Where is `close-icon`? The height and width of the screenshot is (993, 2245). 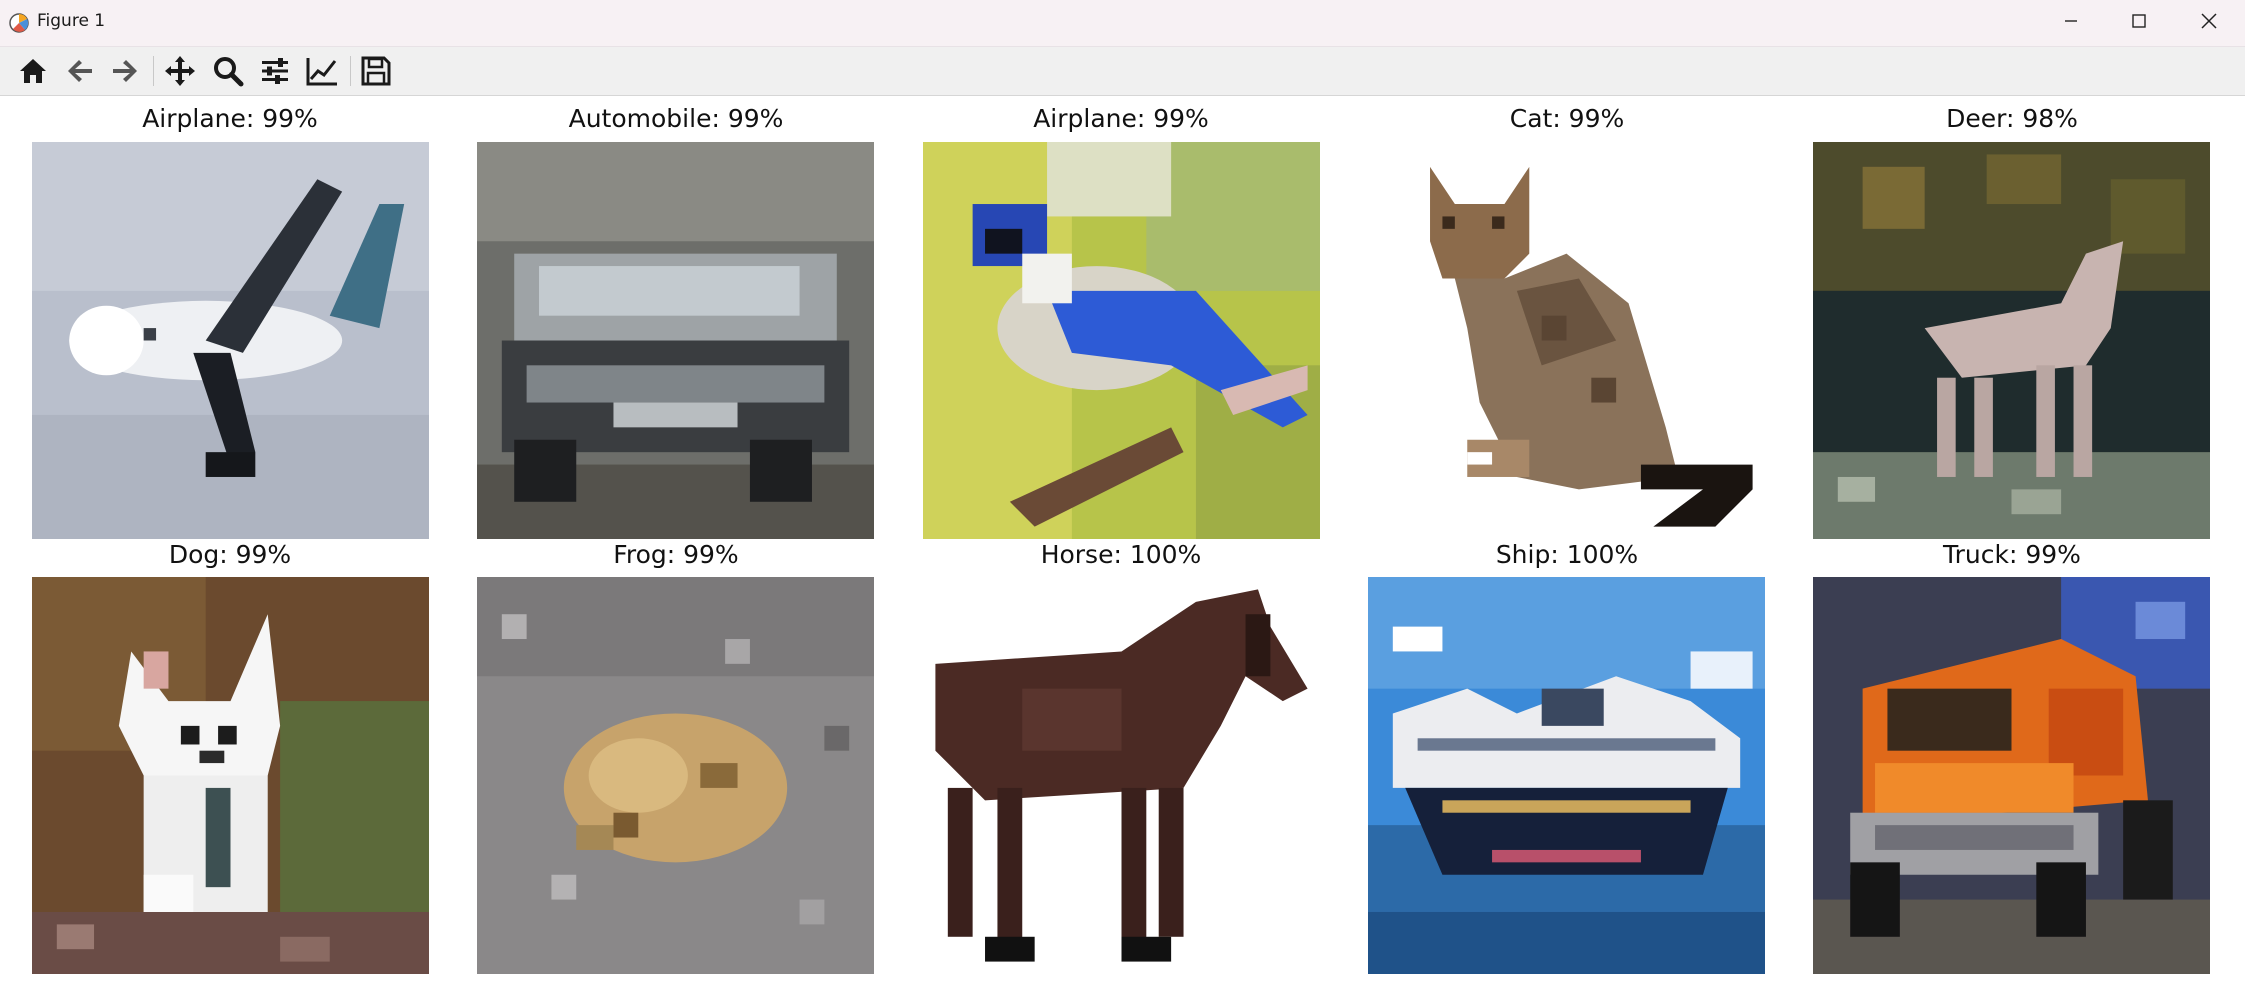
close-icon is located at coordinates (2209, 23).